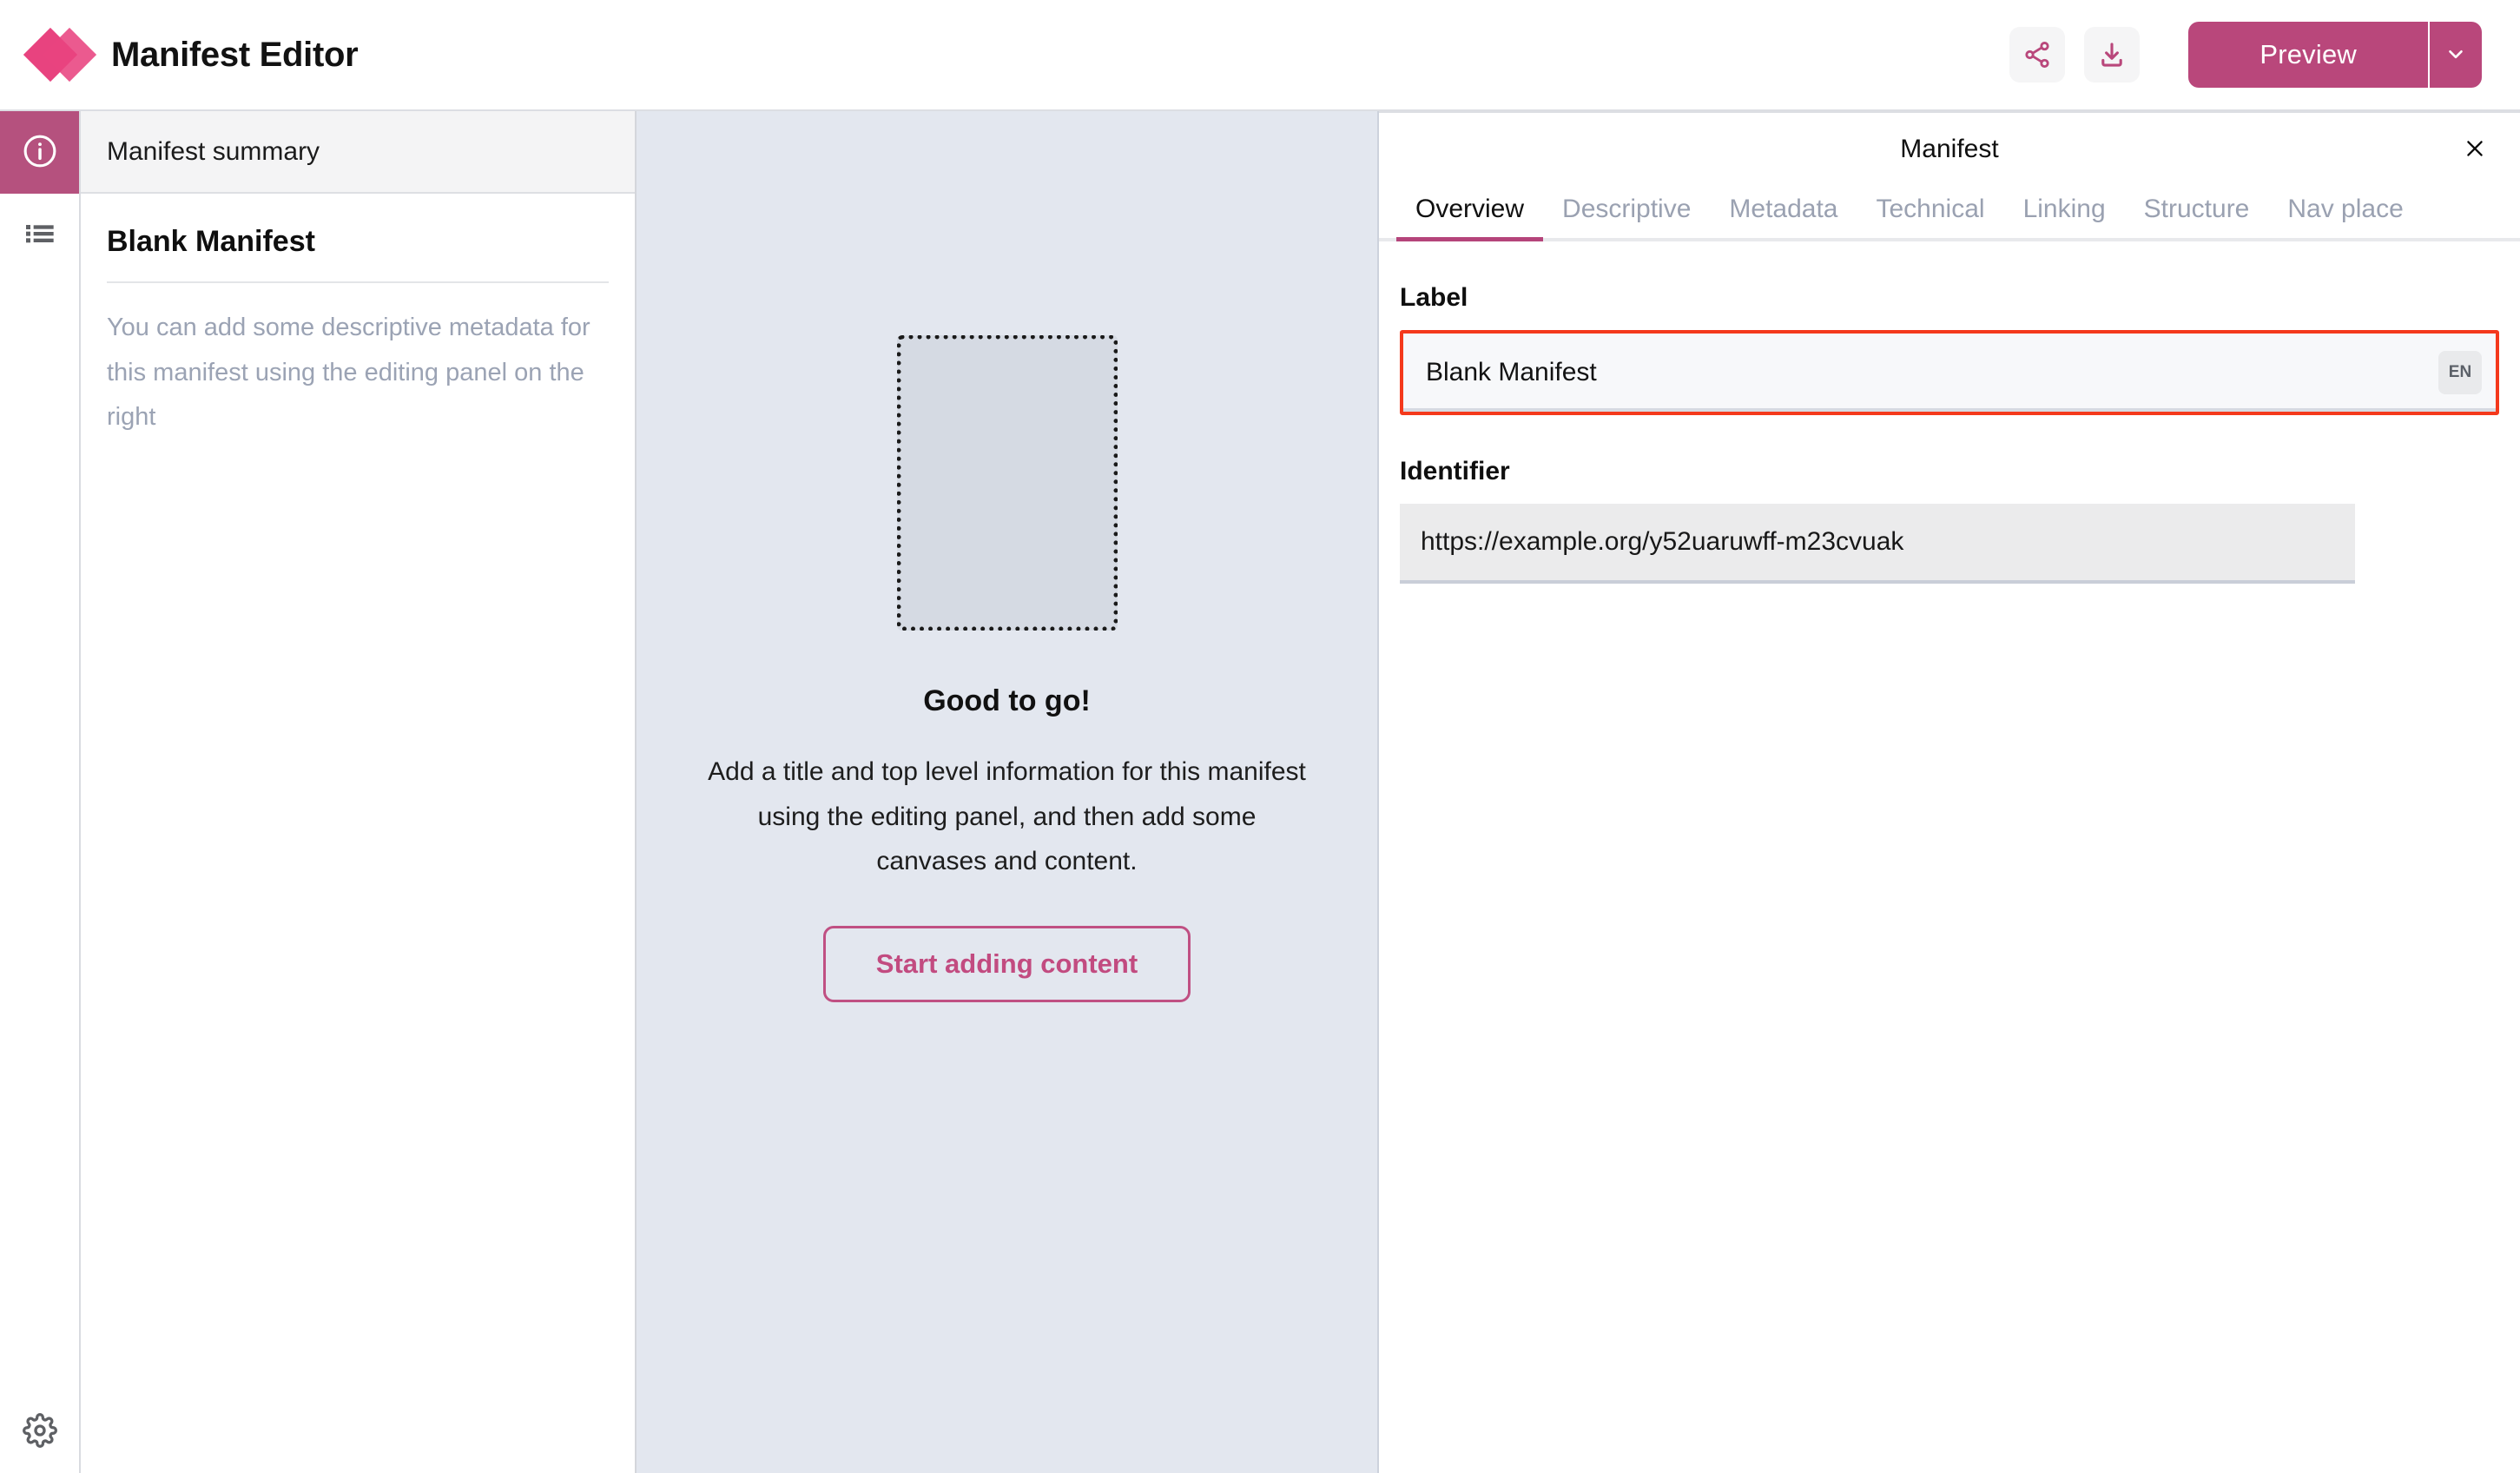 The width and height of the screenshot is (2520, 1473). I want to click on download-button, so click(2112, 55).